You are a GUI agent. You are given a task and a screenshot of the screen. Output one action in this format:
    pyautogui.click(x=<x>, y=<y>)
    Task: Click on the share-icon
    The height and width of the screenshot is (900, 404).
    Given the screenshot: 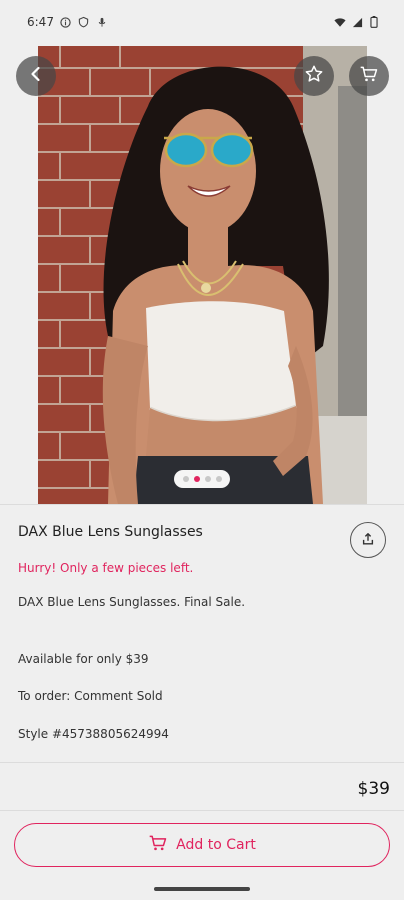 What is the action you would take?
    pyautogui.click(x=368, y=540)
    